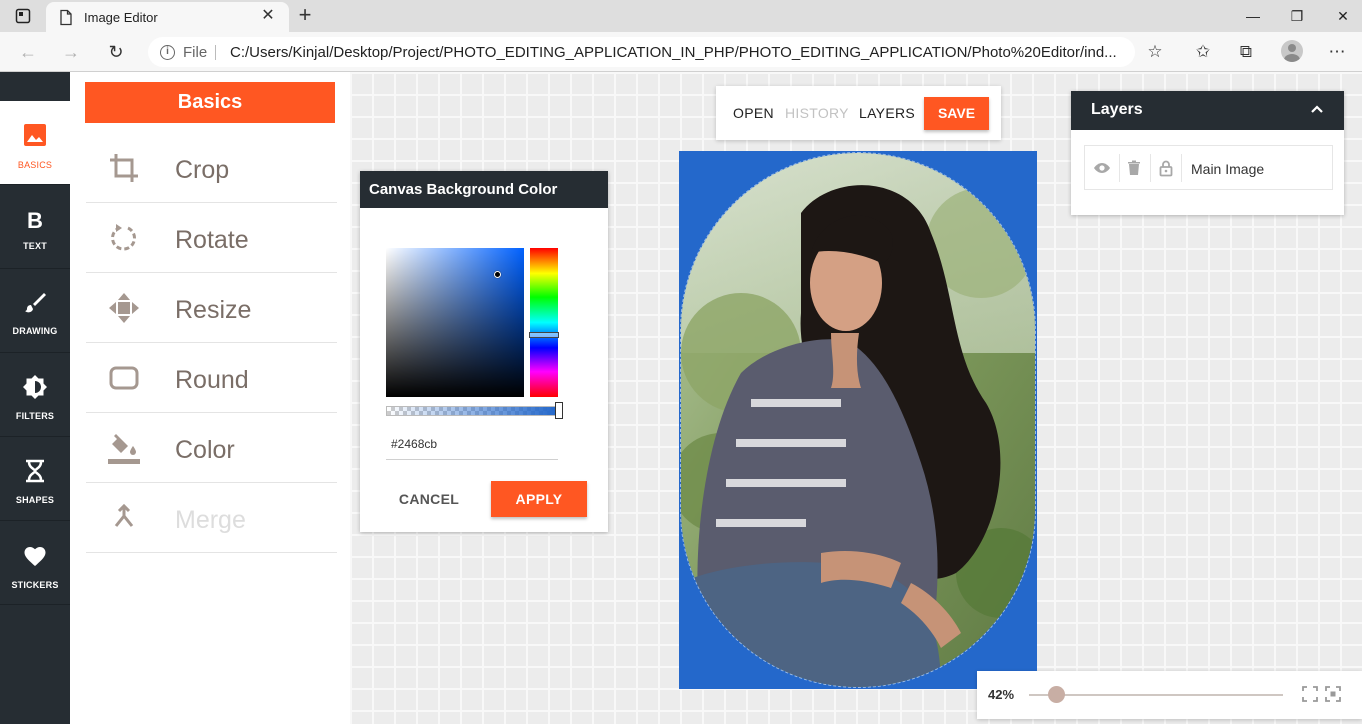 The image size is (1362, 724). I want to click on info-icon: i, so click(167, 52).